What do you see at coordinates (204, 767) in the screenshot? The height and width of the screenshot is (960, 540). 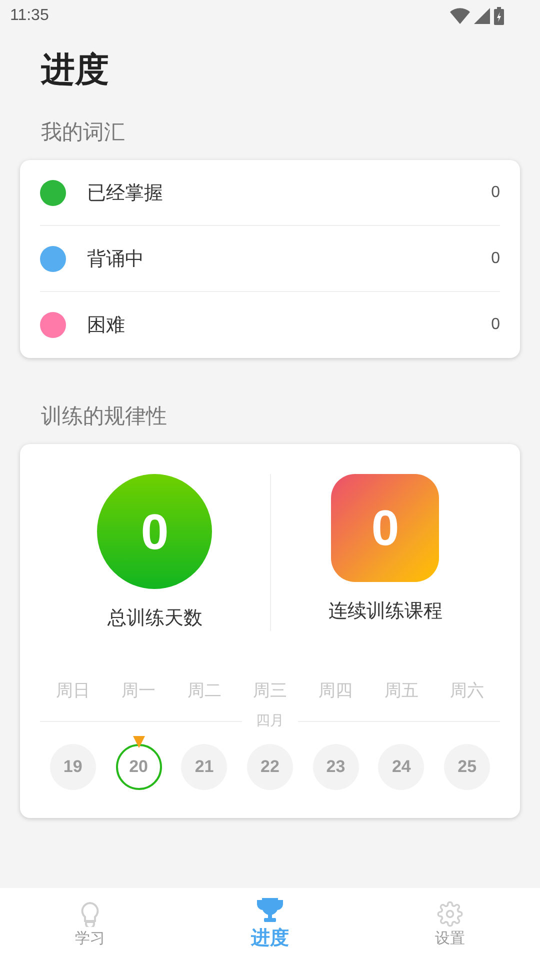 I see `day-circle: 21` at bounding box center [204, 767].